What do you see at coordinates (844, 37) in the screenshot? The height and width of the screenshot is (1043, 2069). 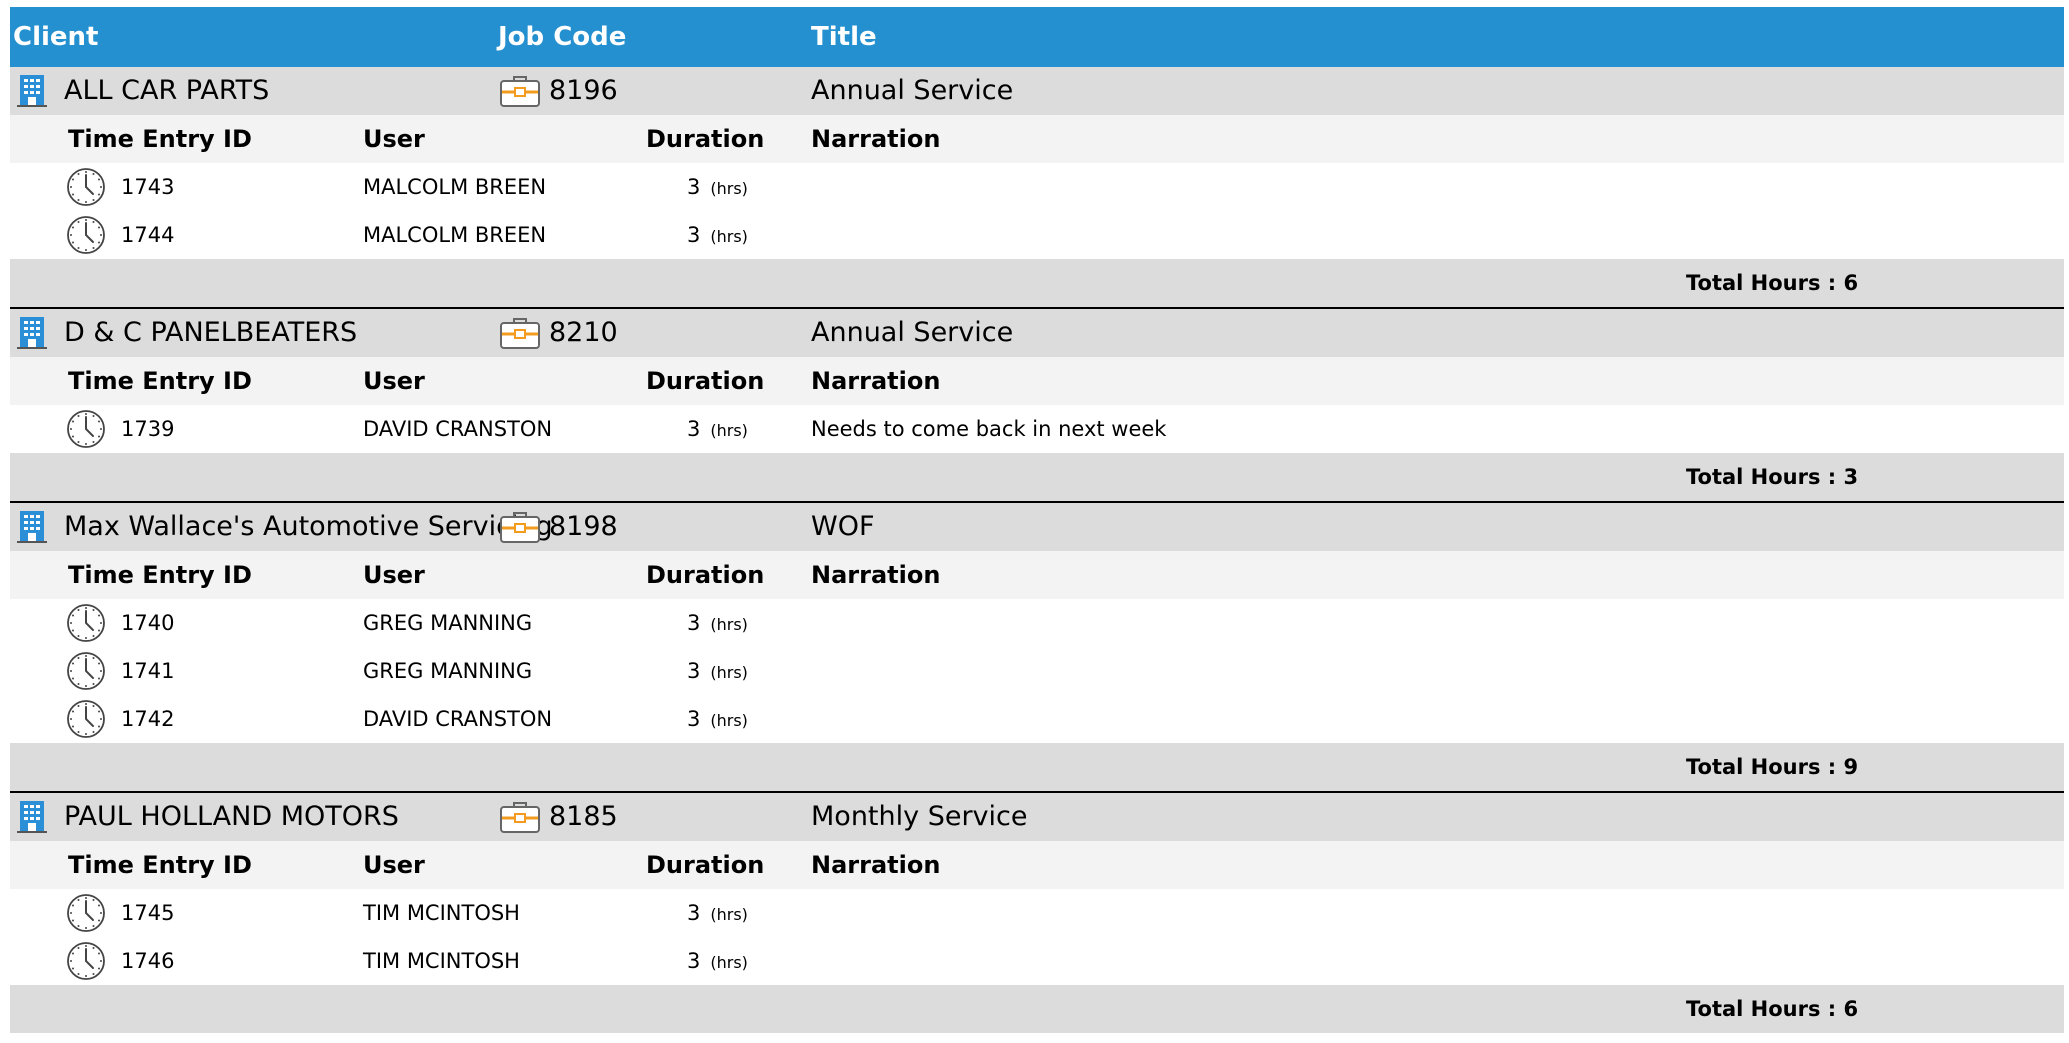 I see `column-header-title: Title` at bounding box center [844, 37].